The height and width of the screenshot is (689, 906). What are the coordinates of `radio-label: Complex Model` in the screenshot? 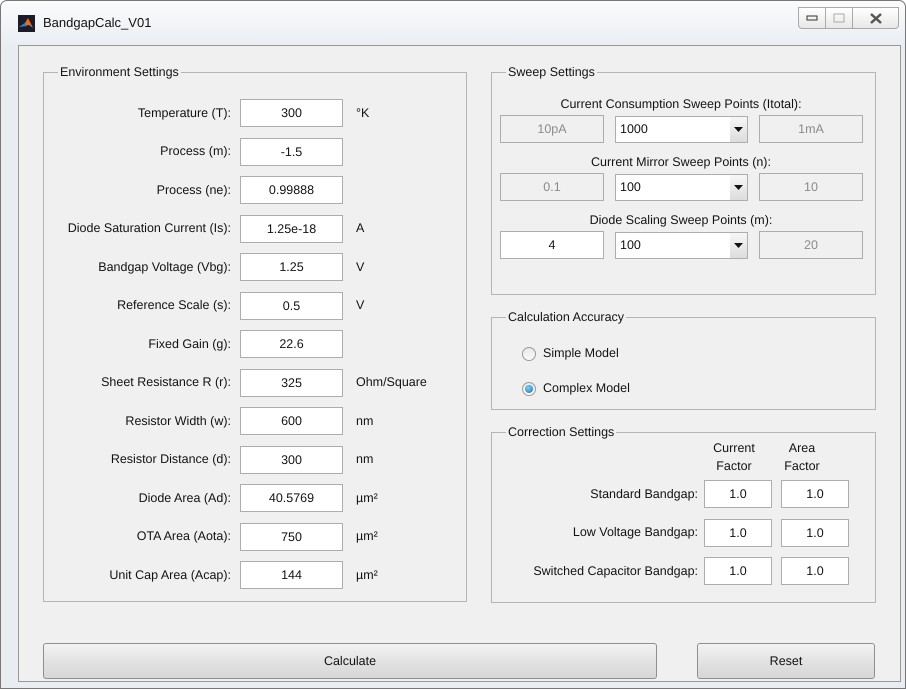 It's located at (586, 388).